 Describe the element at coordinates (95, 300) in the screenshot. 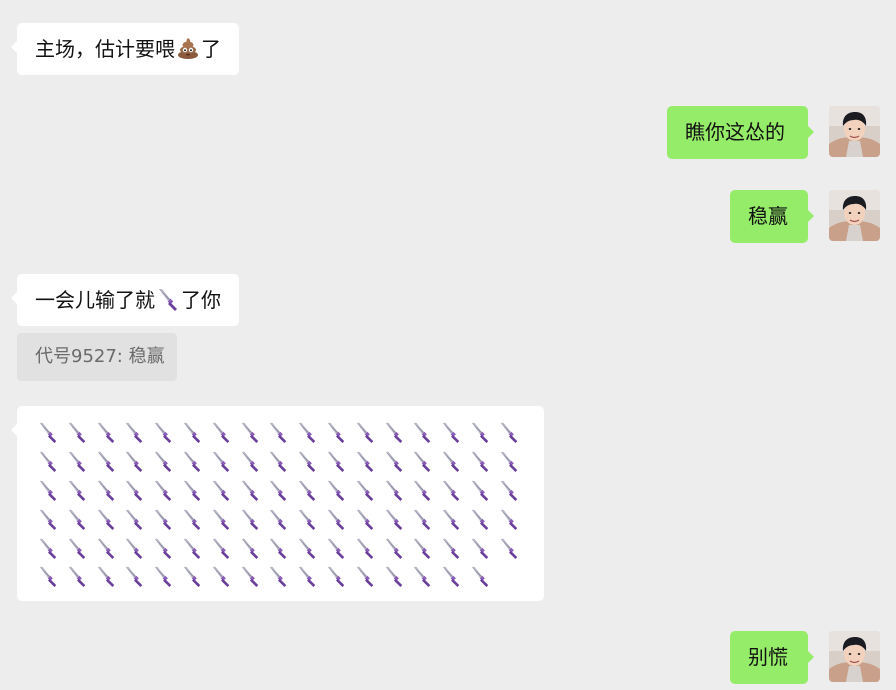

I see `message-text: 一会儿输了就` at that location.